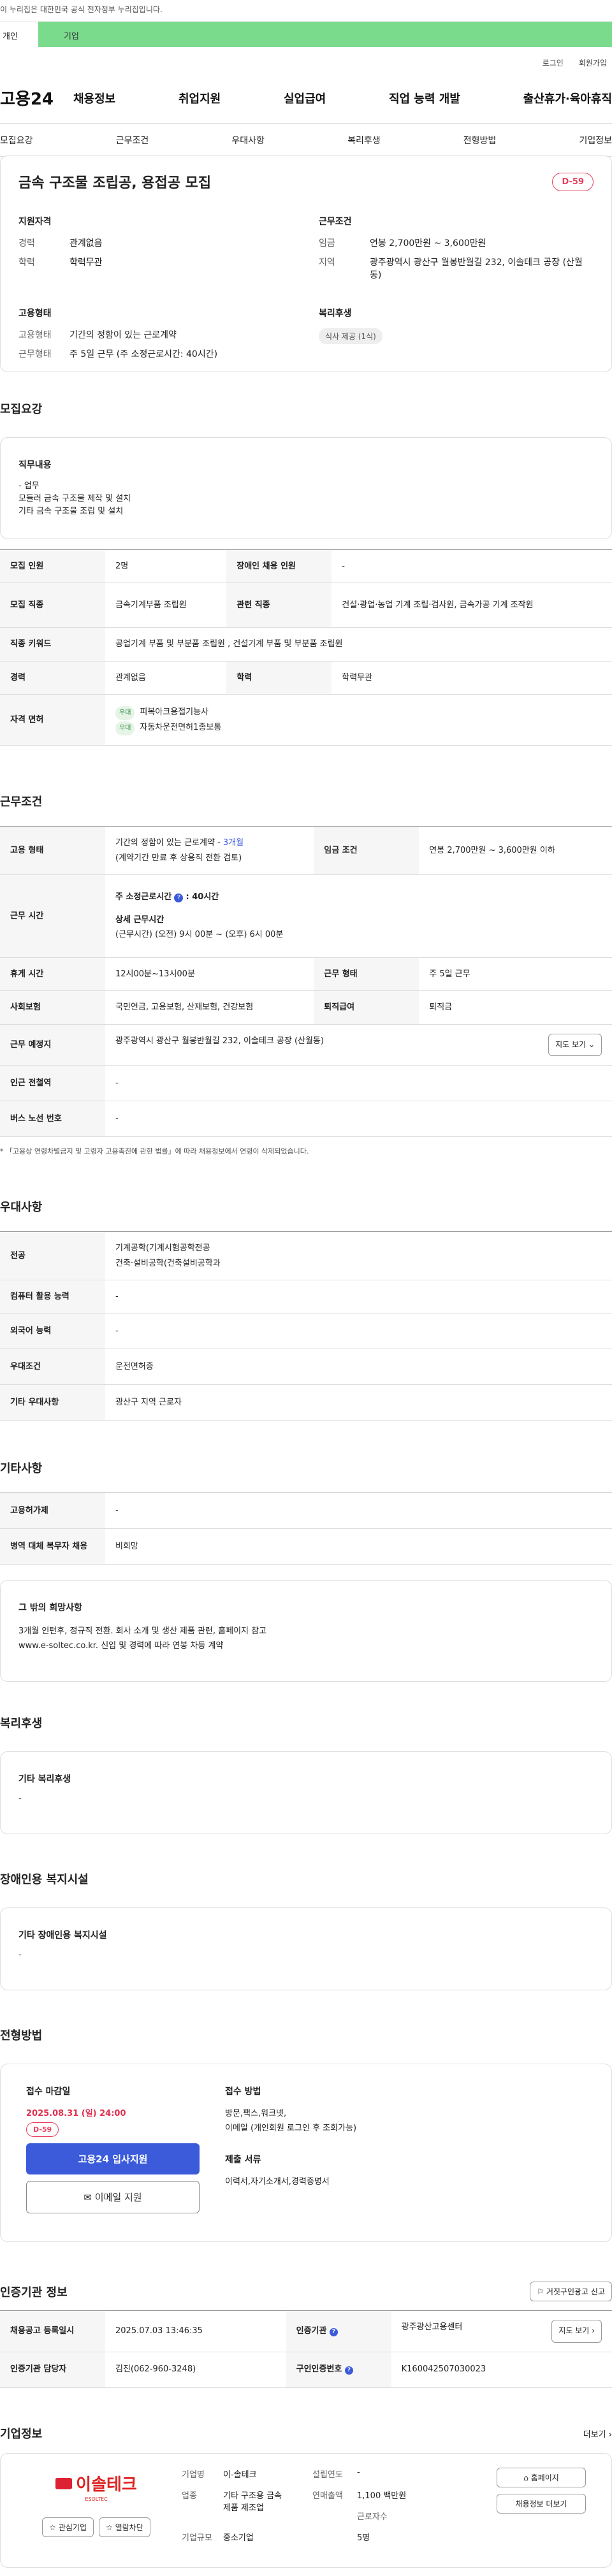  What do you see at coordinates (279, 566) in the screenshot?
I see `row-key: 장애인 채용 인원` at bounding box center [279, 566].